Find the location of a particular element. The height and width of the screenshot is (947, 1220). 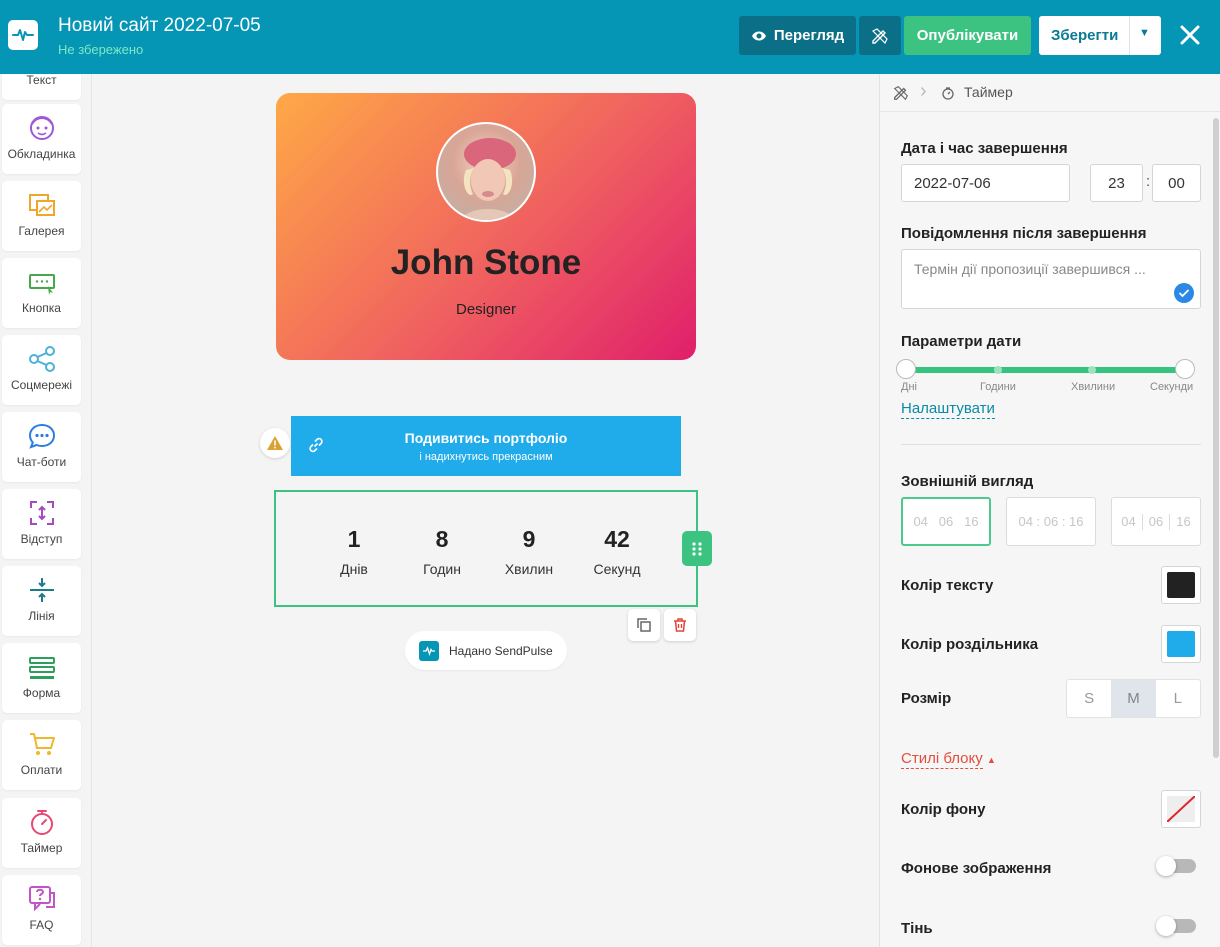

sidebar-item-label: Оплати is located at coordinates (41, 770).